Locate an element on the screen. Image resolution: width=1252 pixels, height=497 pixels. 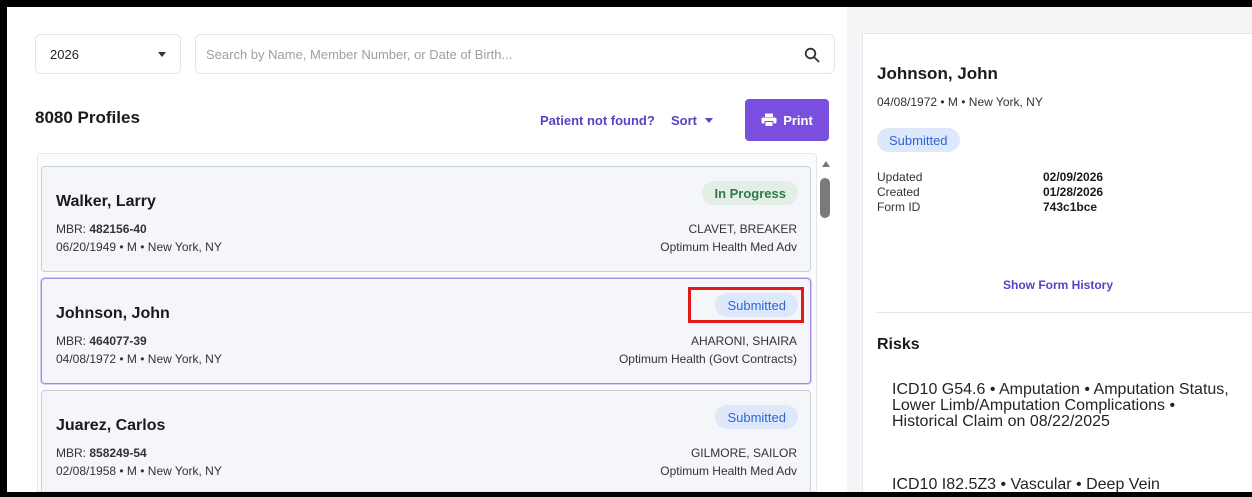
provider-name: CLAVET, BREAKER is located at coordinates (742, 229).